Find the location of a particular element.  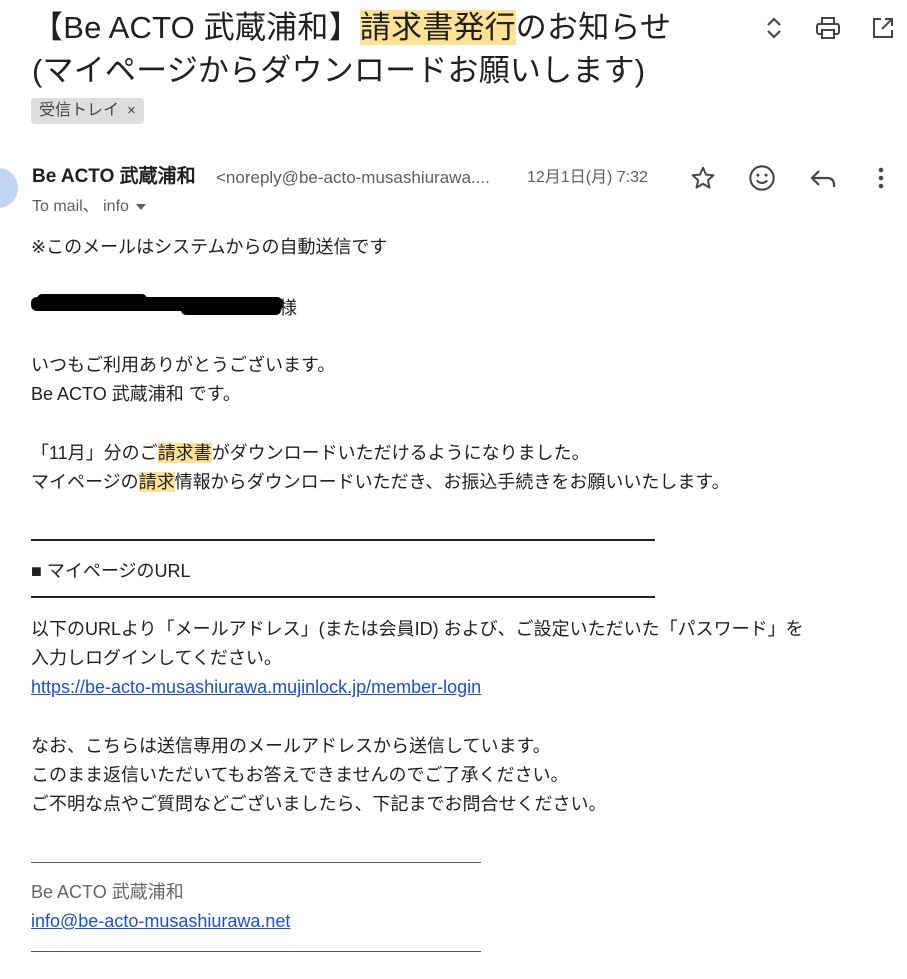

subject-suffix: のお知らせ is located at coordinates (593, 27).